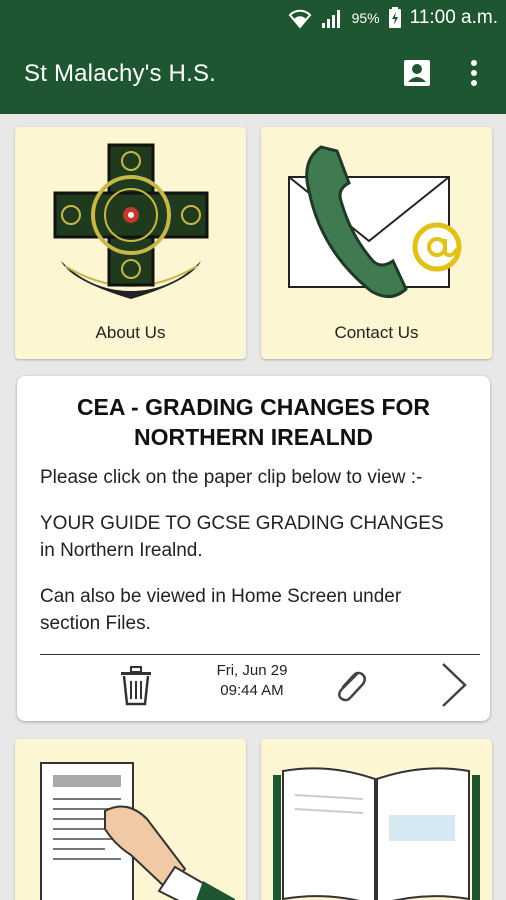 The height and width of the screenshot is (900, 506). I want to click on divider, so click(260, 654).